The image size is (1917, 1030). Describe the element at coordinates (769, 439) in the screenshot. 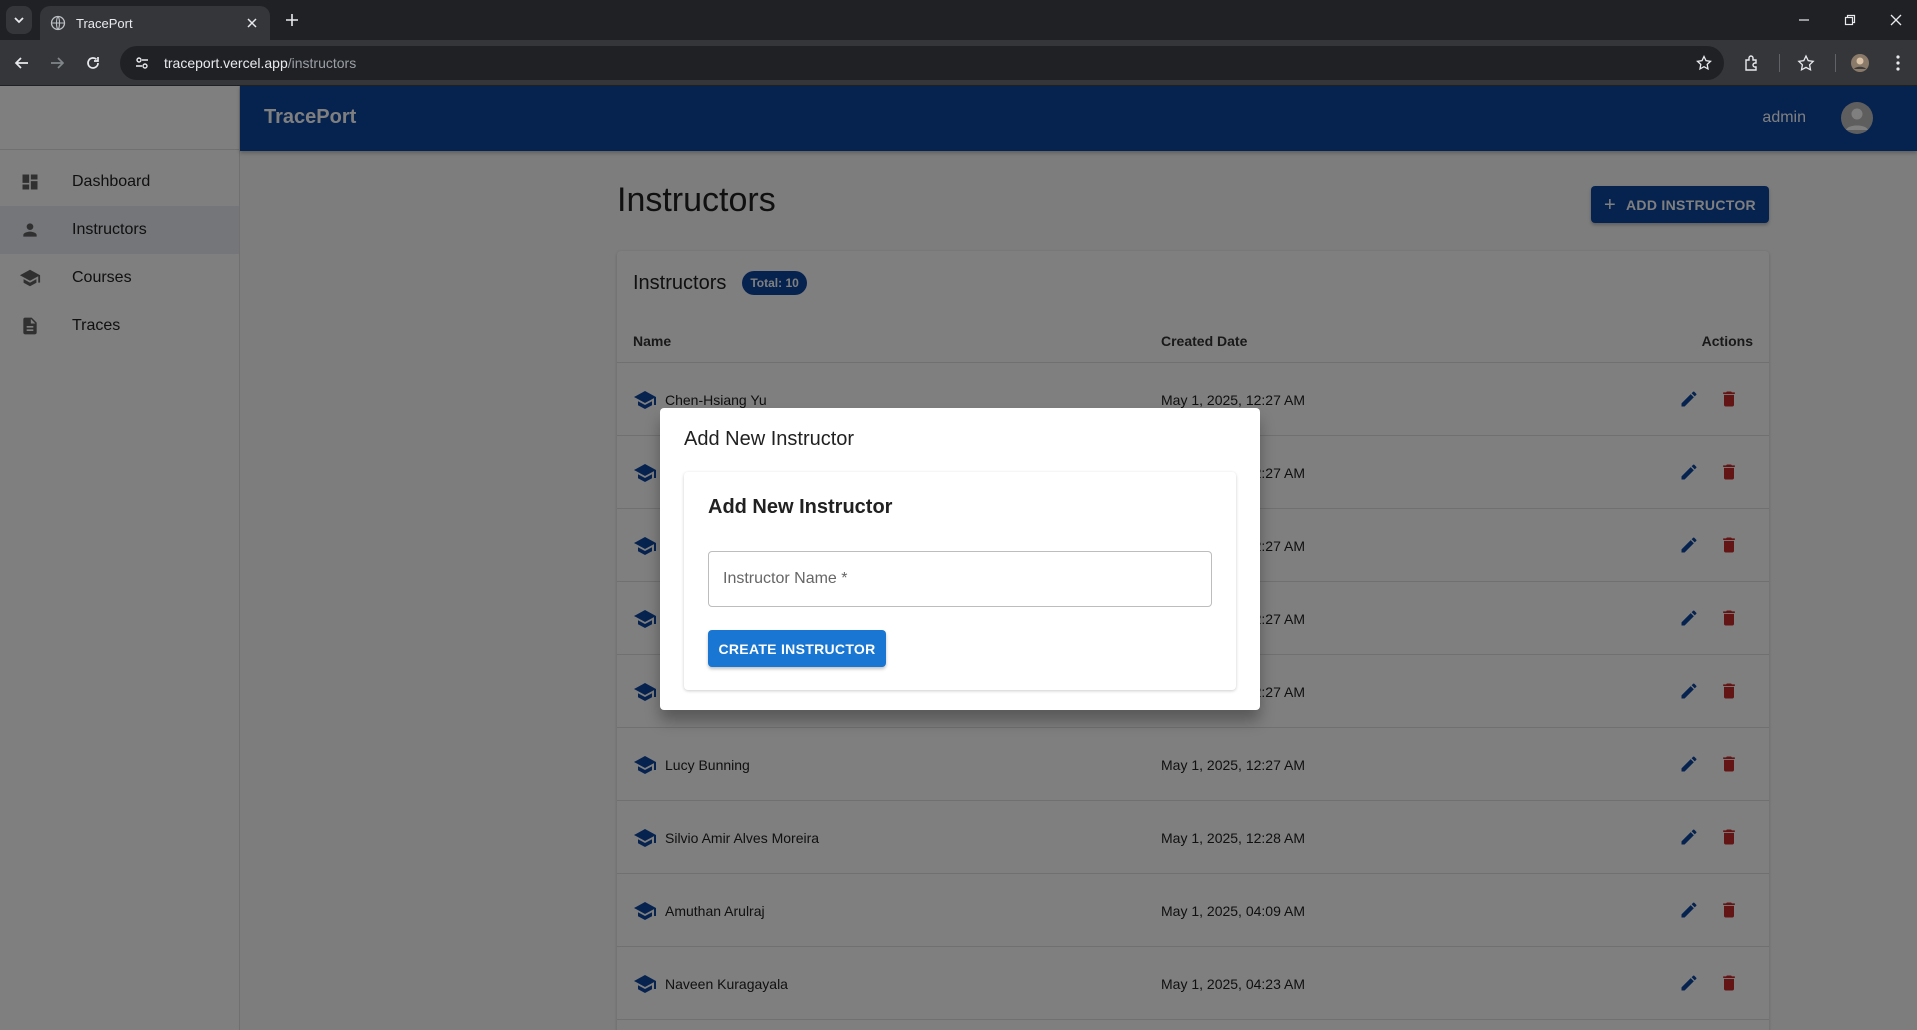

I see `dialog-title: Add New Instructor` at that location.